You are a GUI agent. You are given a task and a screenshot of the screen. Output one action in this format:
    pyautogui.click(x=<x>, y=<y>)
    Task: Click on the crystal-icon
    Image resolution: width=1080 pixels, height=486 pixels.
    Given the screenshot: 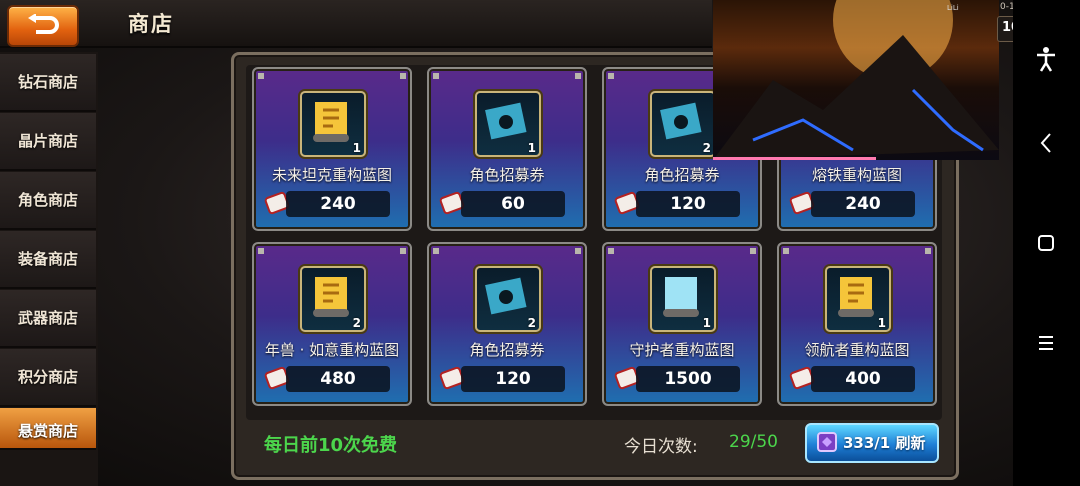 What is the action you would take?
    pyautogui.click(x=827, y=442)
    